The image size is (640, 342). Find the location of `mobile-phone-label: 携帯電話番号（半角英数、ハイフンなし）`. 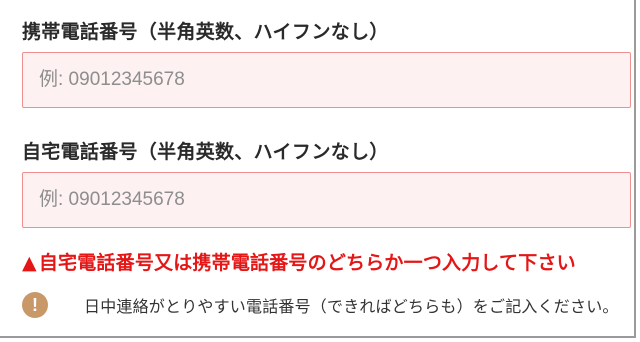

mobile-phone-label: 携帯電話番号（半角英数、ハイフンなし） is located at coordinates (205, 32).